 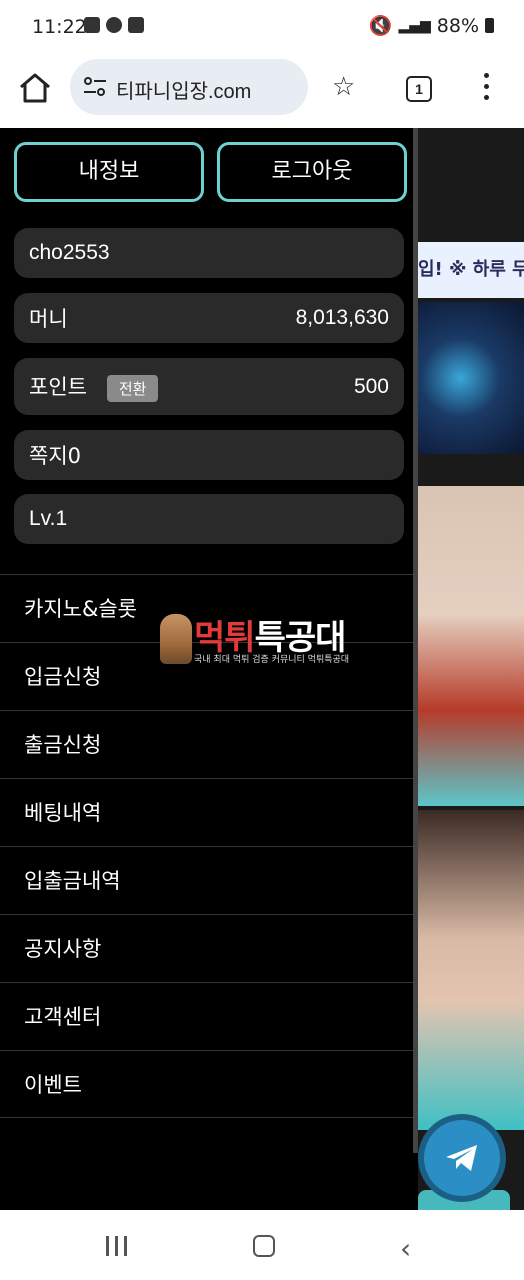 I want to click on my-info-button: 내정보, so click(x=109, y=172).